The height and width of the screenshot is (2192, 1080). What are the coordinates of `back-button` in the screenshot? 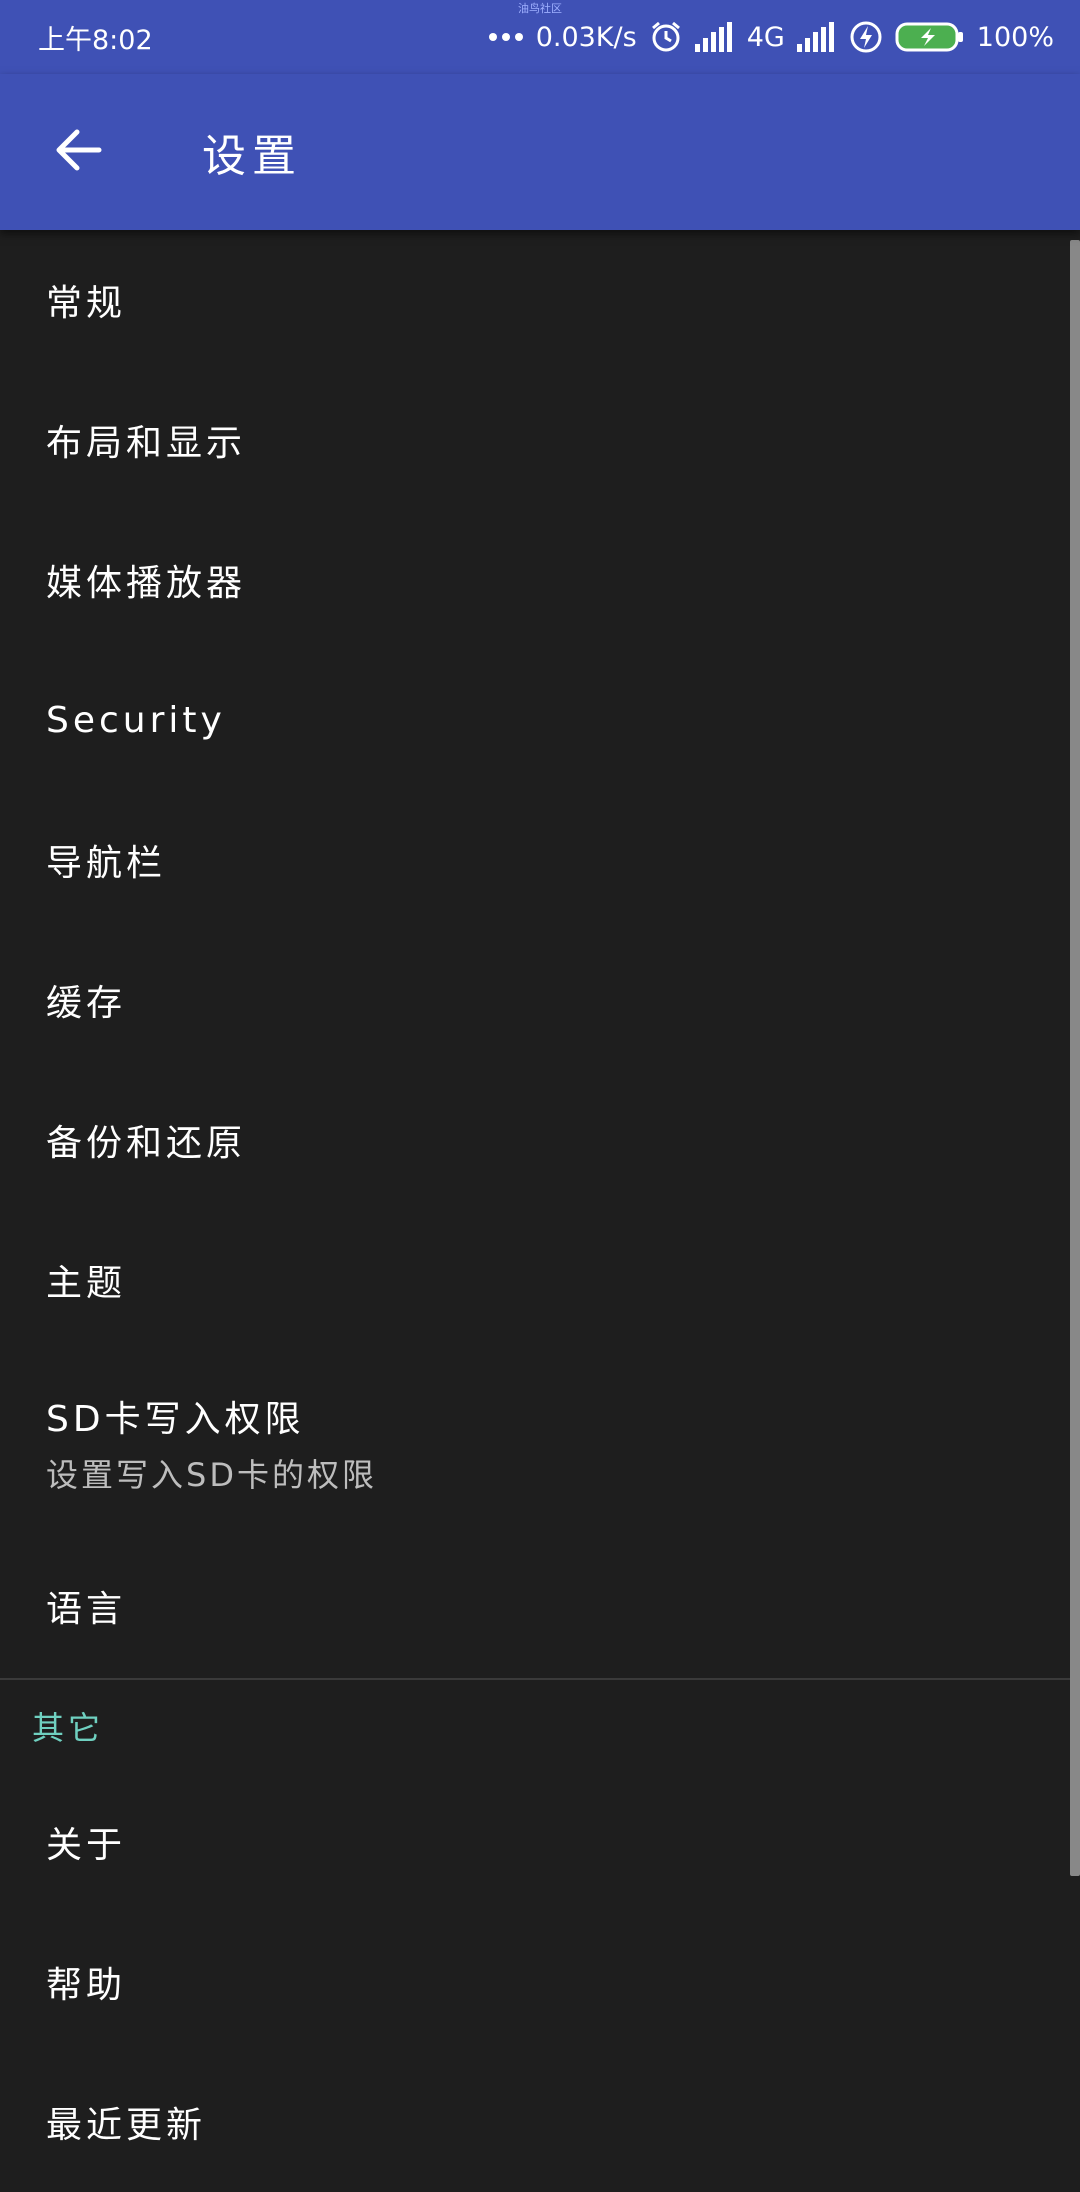 It's located at (78, 152).